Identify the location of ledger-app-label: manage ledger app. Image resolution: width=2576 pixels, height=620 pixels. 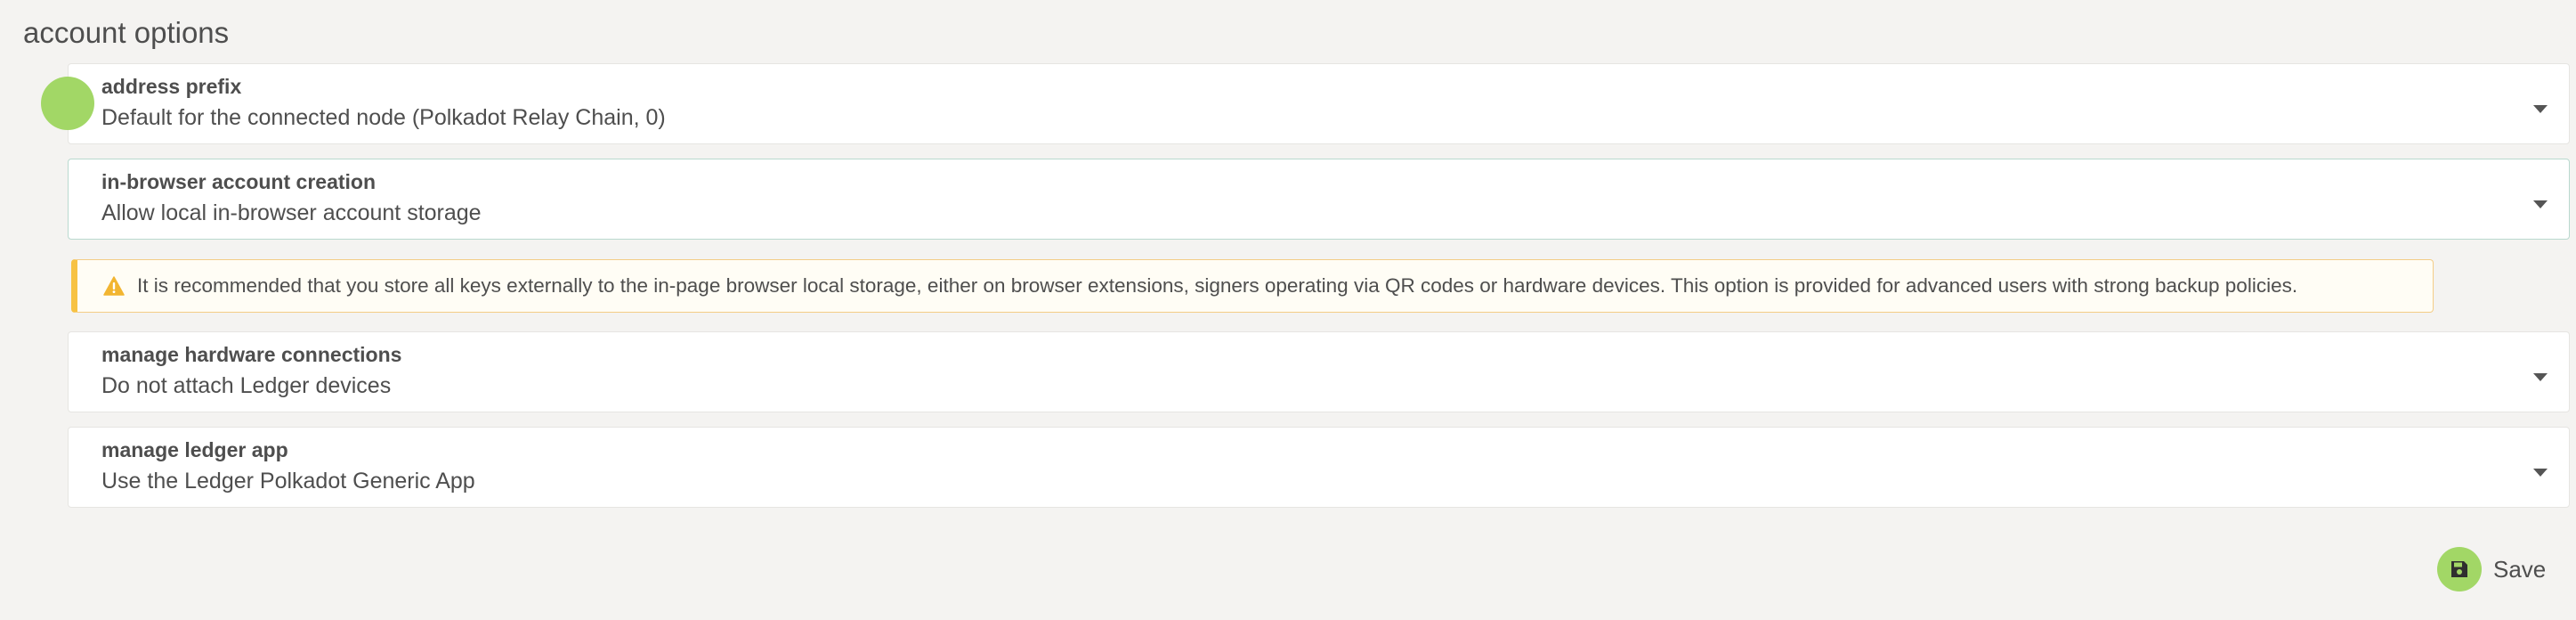
(194, 449).